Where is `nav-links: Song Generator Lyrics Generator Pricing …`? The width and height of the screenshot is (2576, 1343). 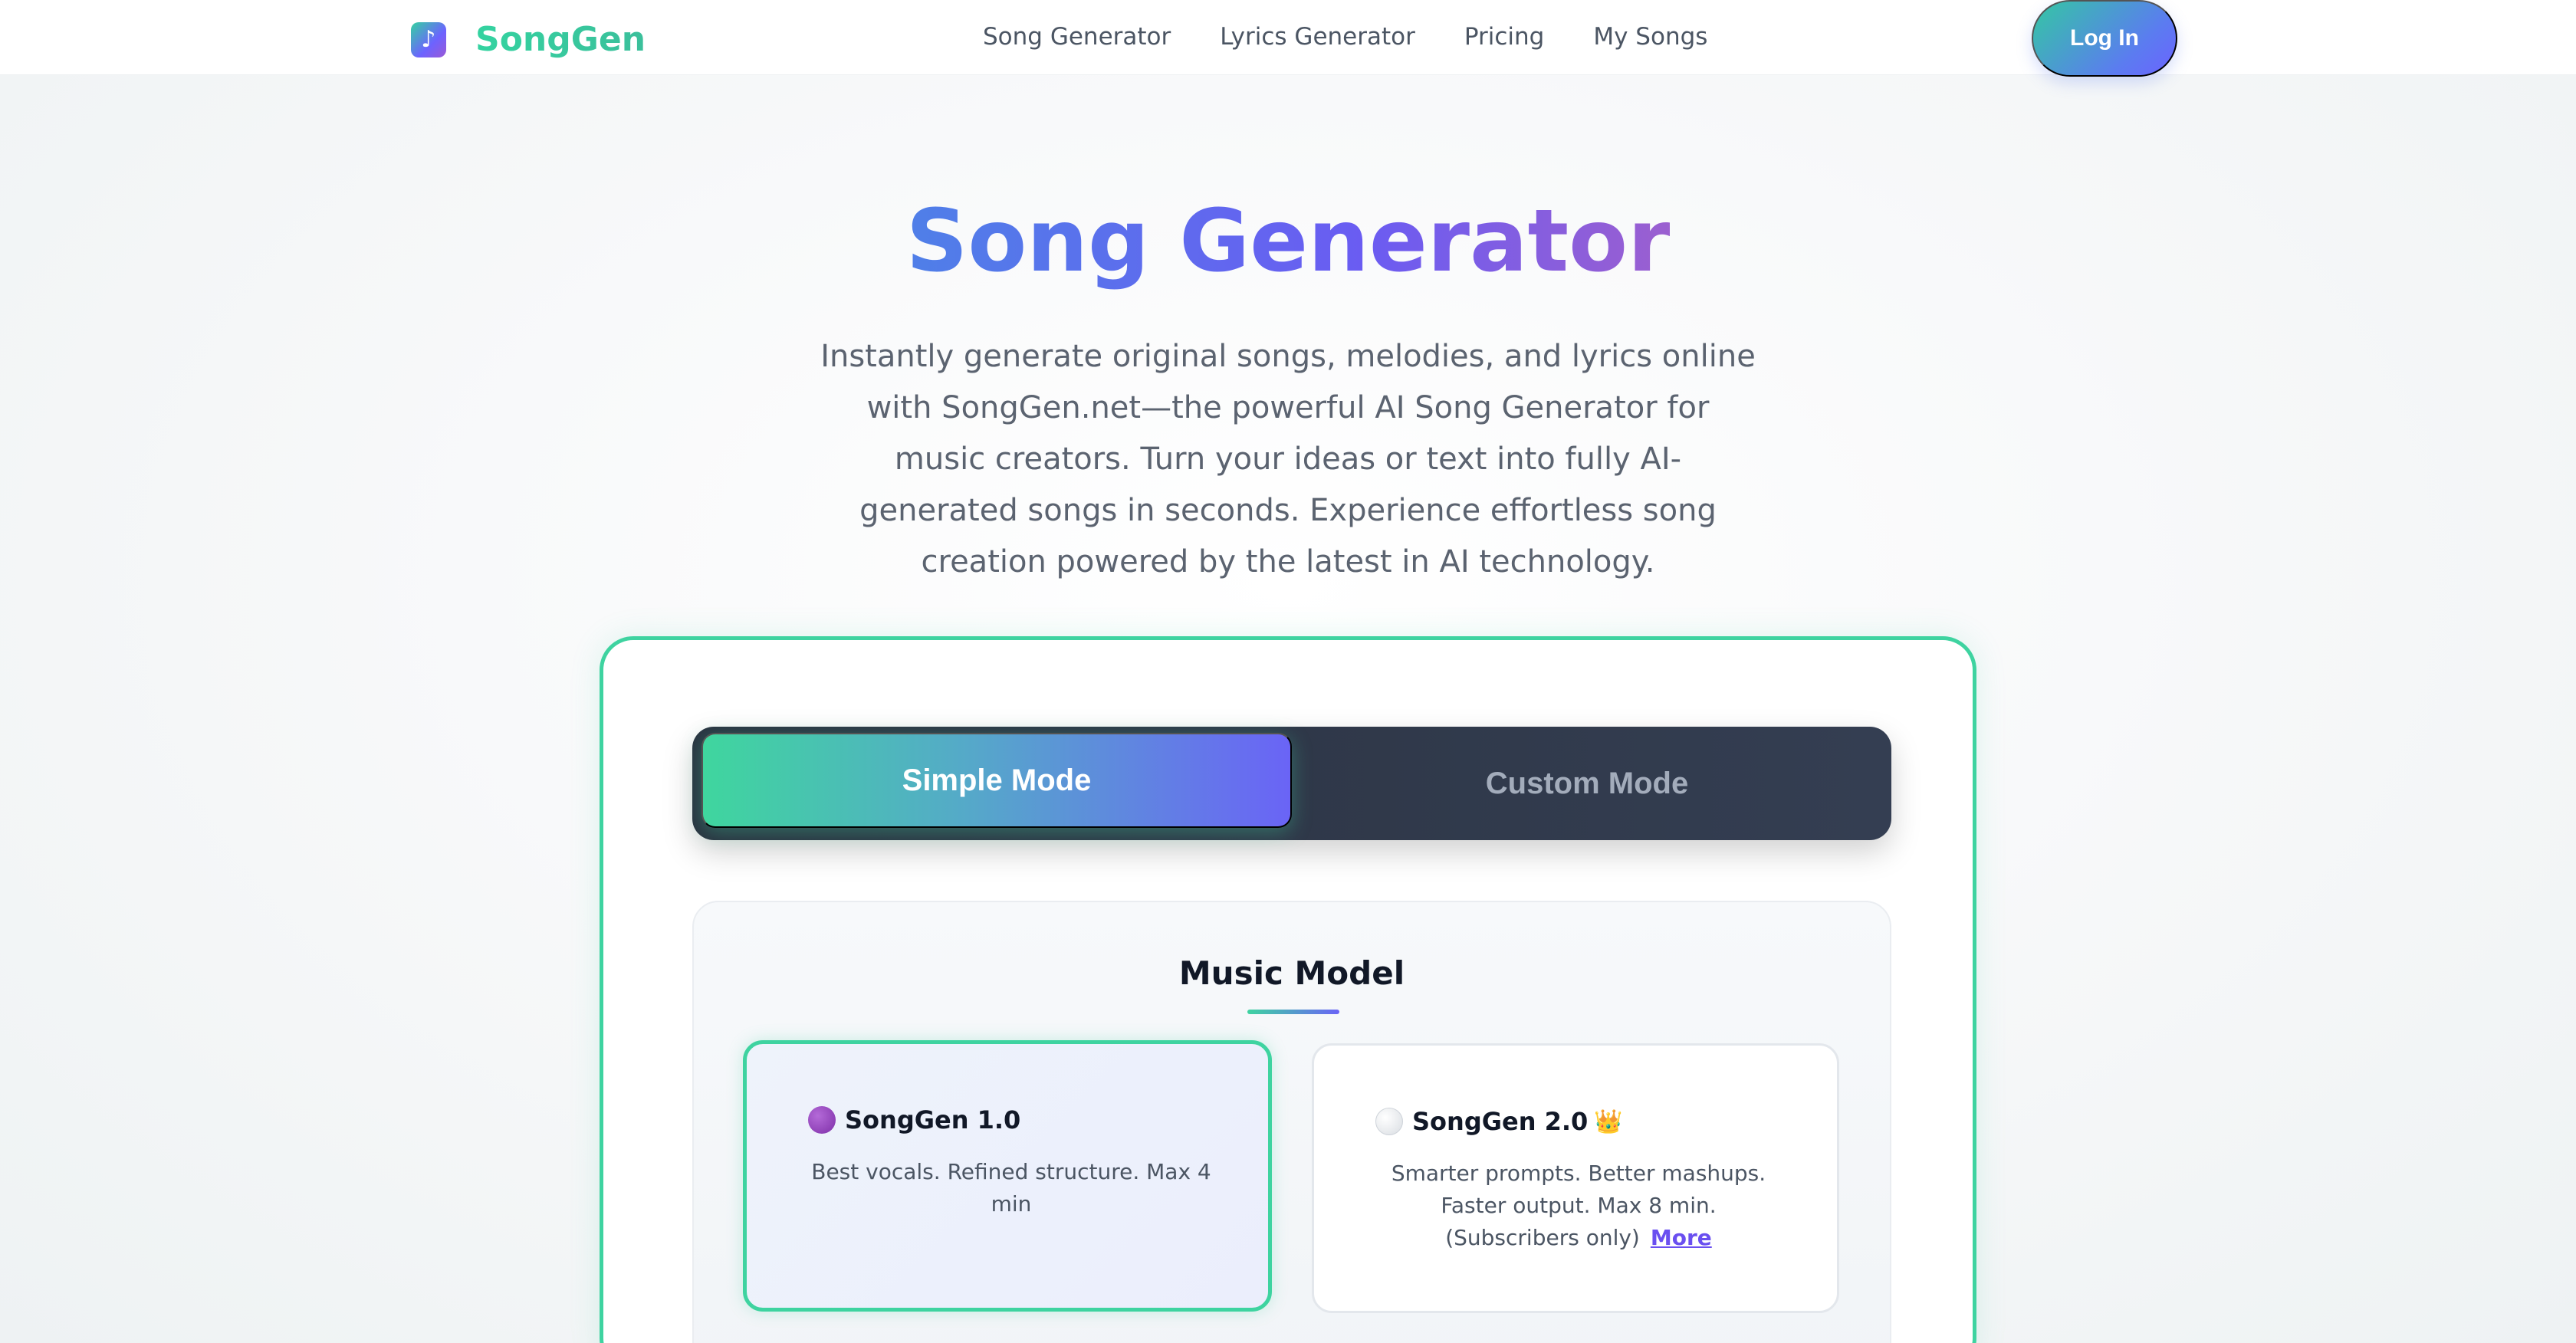
nav-links: Song Generator Lyrics Generator Pricing … is located at coordinates (1370, 37).